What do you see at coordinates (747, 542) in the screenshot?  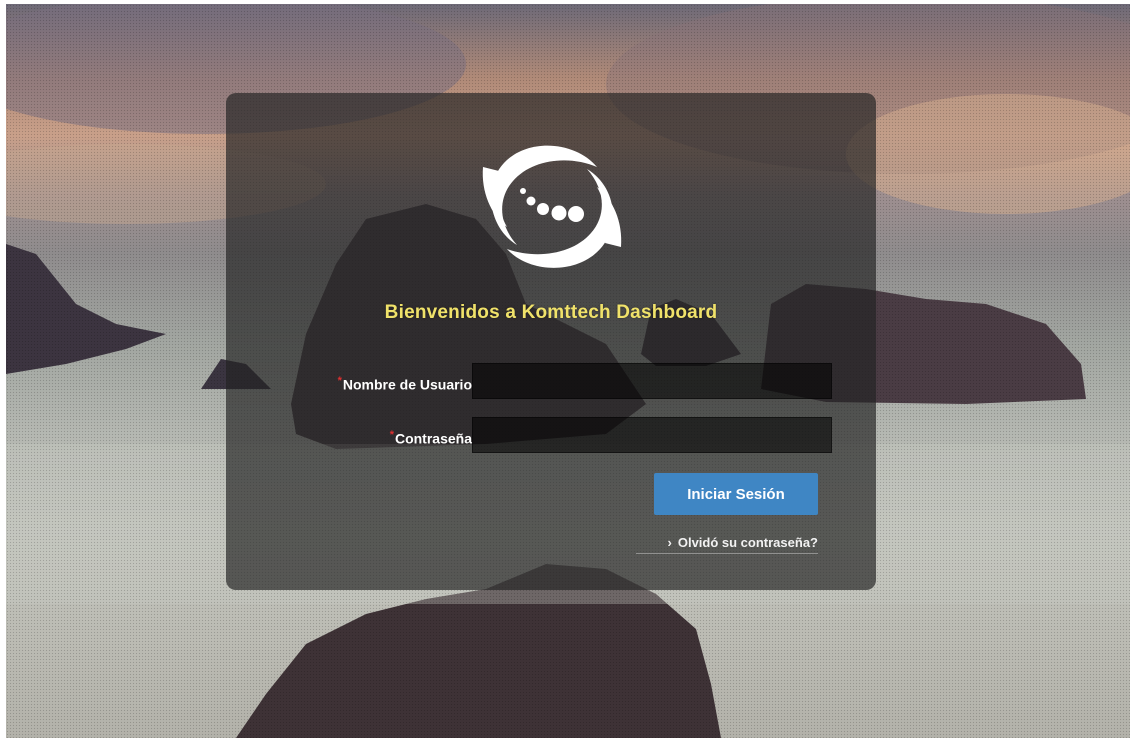 I see `forgot-password-text: Olvidó su contraseña?` at bounding box center [747, 542].